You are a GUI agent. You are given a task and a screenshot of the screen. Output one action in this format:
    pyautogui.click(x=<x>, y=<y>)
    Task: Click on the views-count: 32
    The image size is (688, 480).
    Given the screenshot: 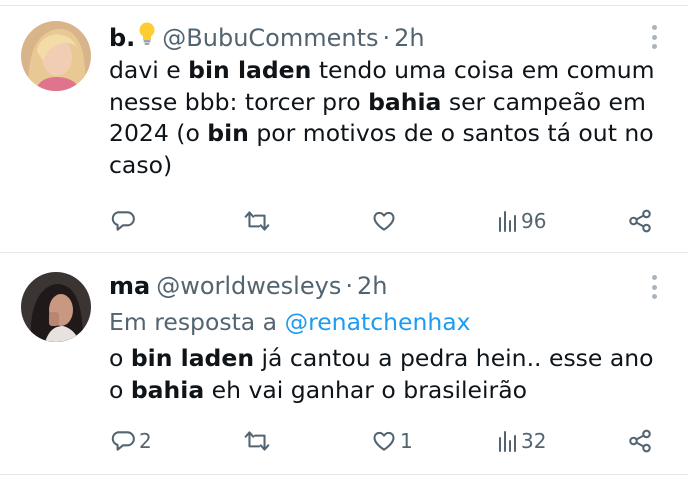 What is the action you would take?
    pyautogui.click(x=534, y=441)
    